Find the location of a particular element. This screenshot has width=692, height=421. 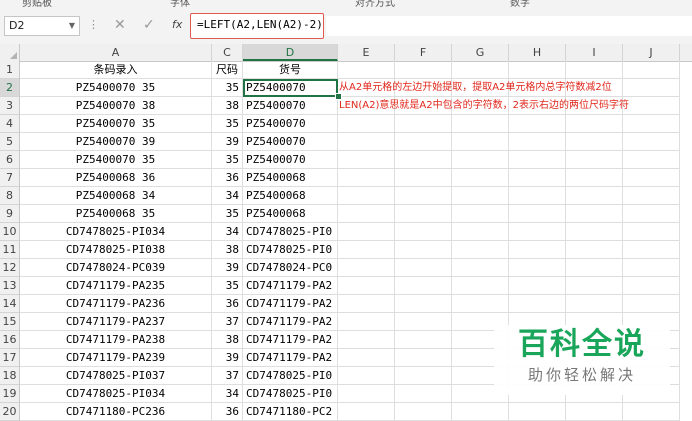

row-header: 16 is located at coordinates (10, 340).